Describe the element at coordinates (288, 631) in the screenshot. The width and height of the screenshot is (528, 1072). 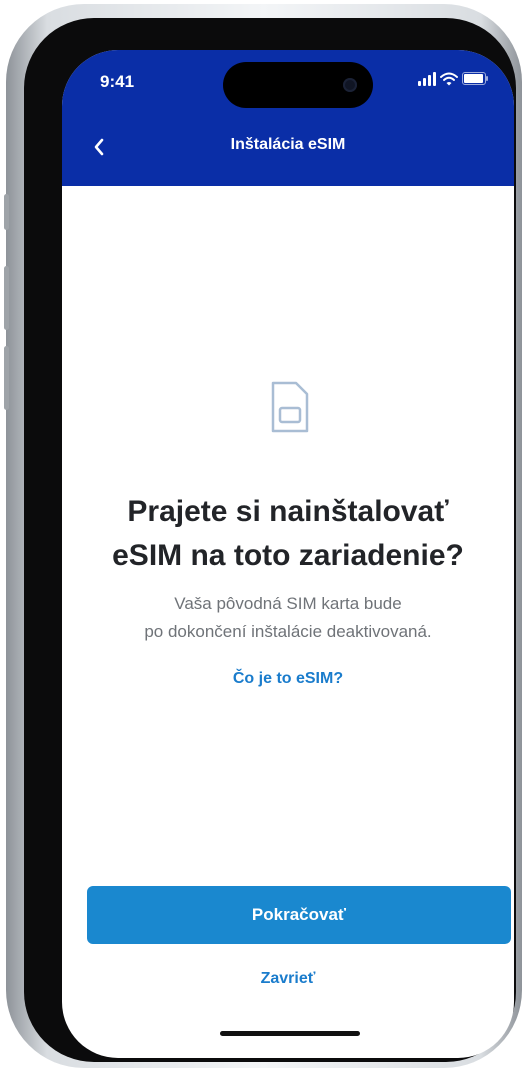
I see `subtitle-line: po dokončení inštalácie deaktivovaná.` at that location.